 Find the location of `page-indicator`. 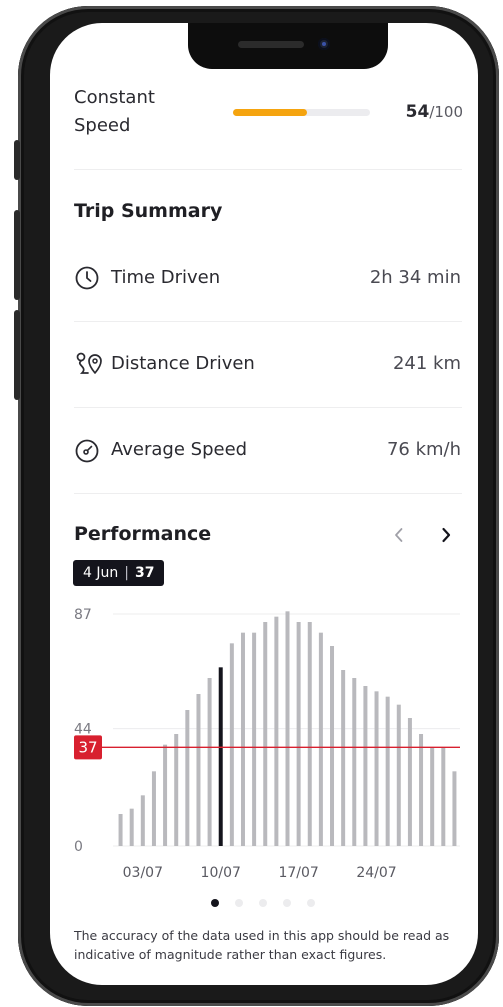

page-indicator is located at coordinates (263, 903).